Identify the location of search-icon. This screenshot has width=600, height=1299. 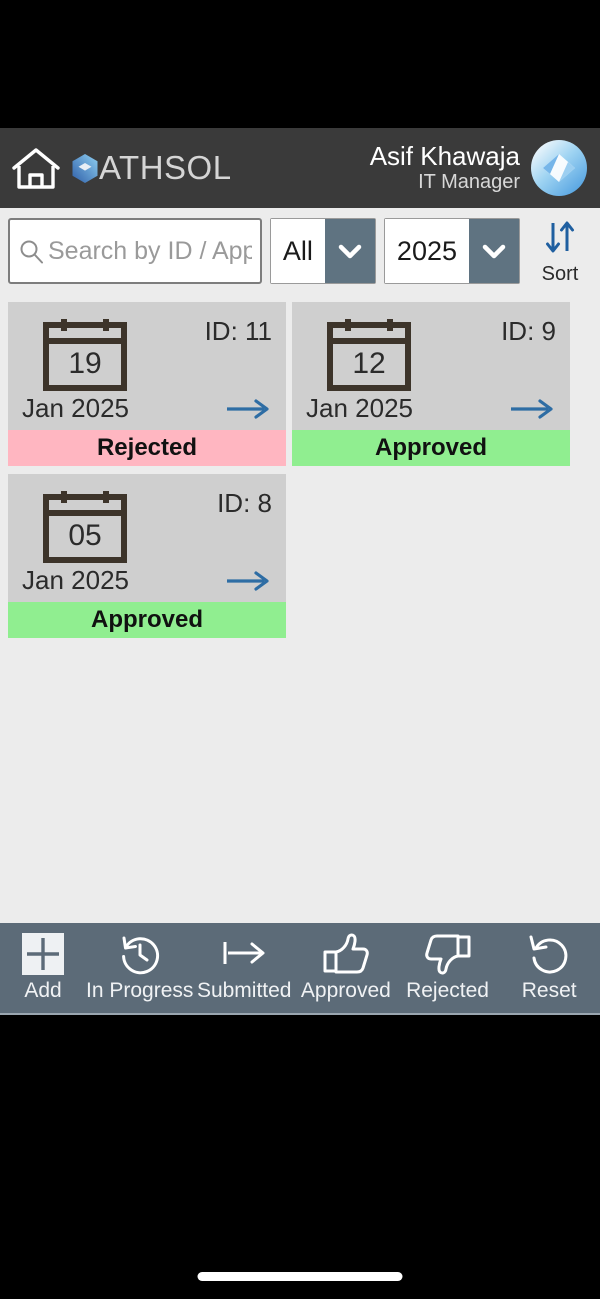
(31, 251).